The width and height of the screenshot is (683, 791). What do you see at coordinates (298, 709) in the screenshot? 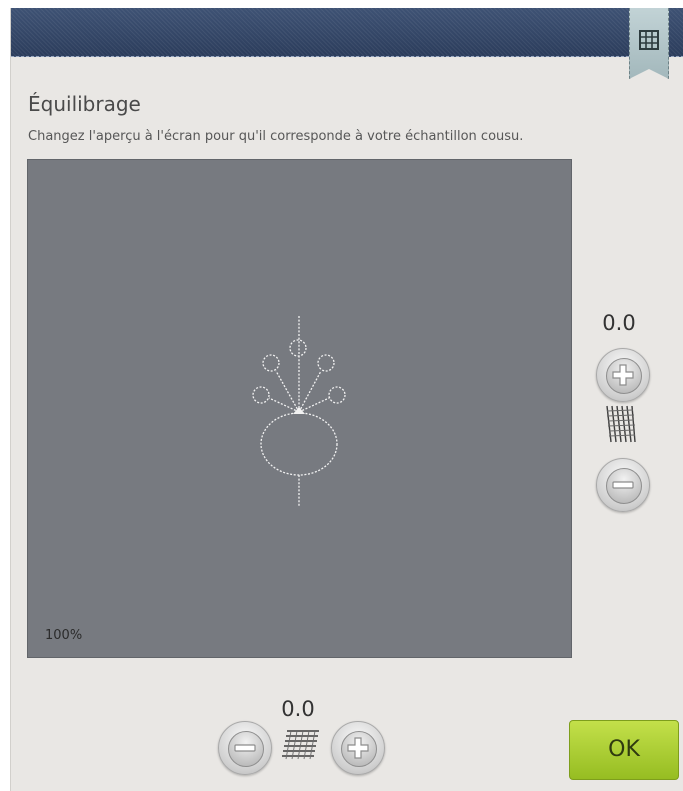
I see `horizontal-balance-value: 0.0` at bounding box center [298, 709].